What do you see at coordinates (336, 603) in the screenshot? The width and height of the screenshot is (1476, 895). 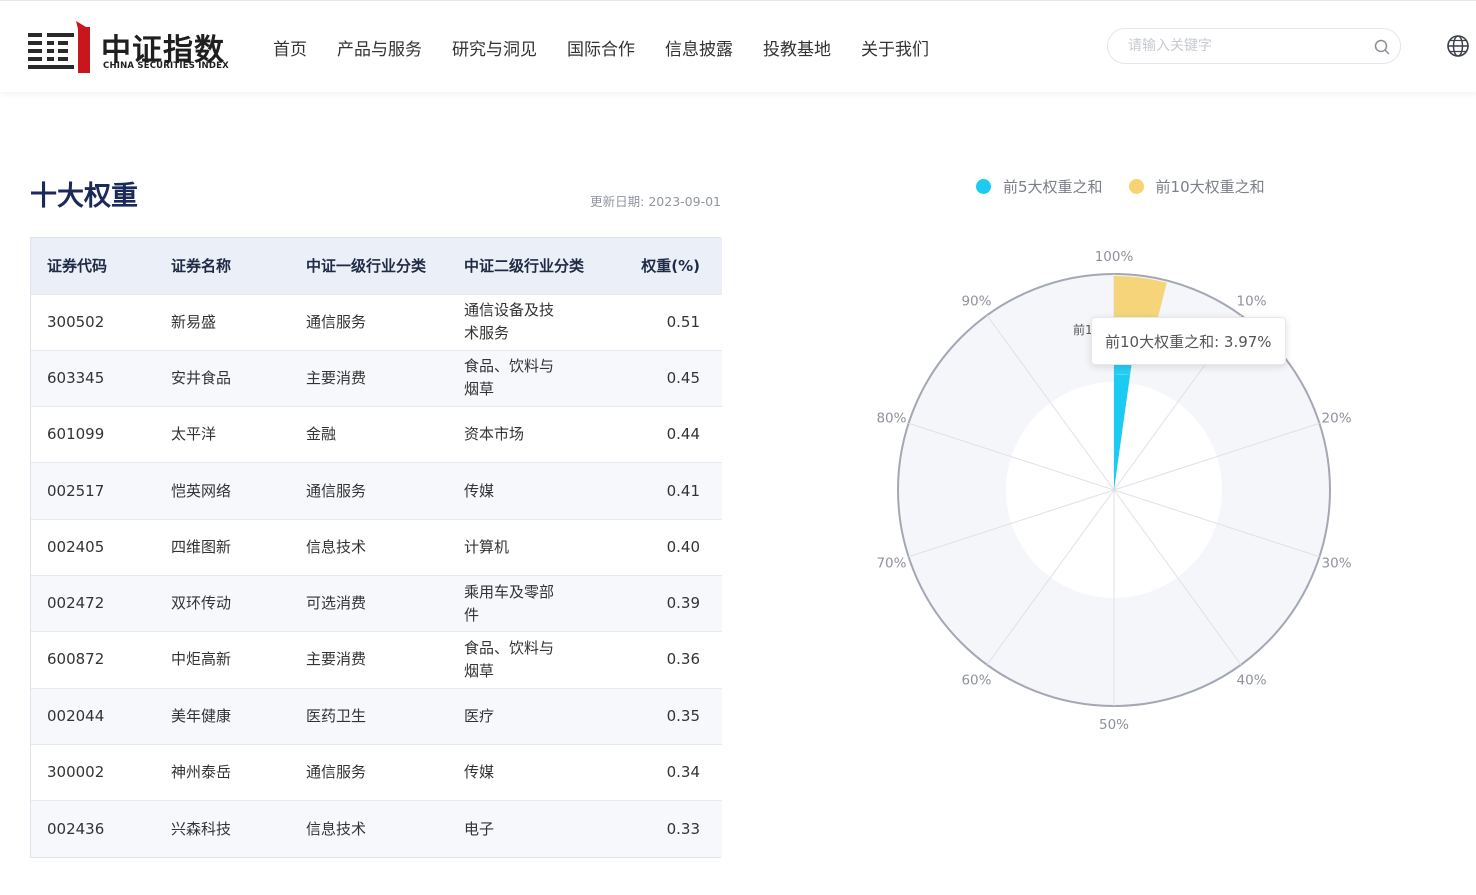 I see `cell-level1-industry: 可选消费` at bounding box center [336, 603].